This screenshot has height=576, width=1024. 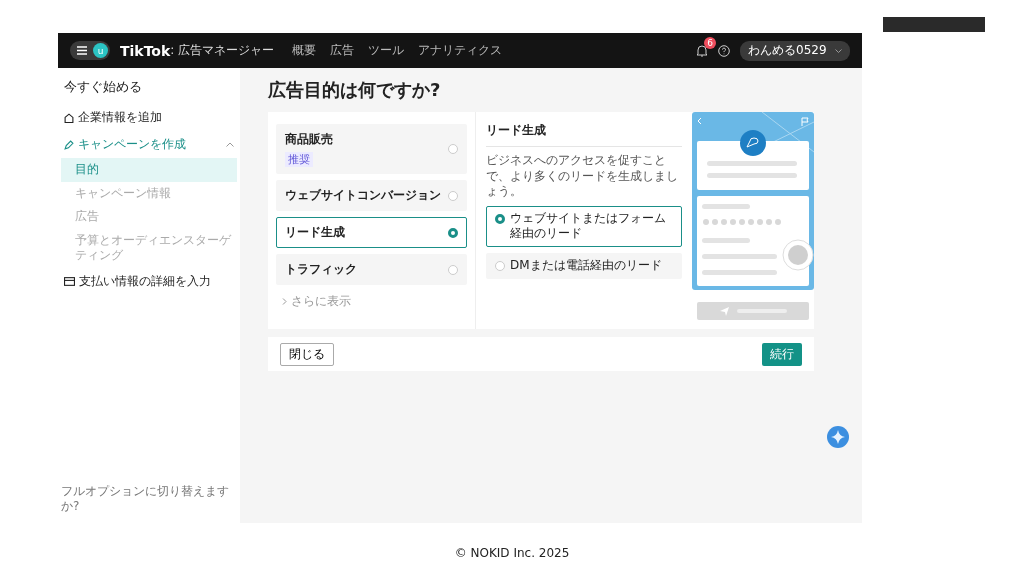 I want to click on card-icon, so click(x=69, y=281).